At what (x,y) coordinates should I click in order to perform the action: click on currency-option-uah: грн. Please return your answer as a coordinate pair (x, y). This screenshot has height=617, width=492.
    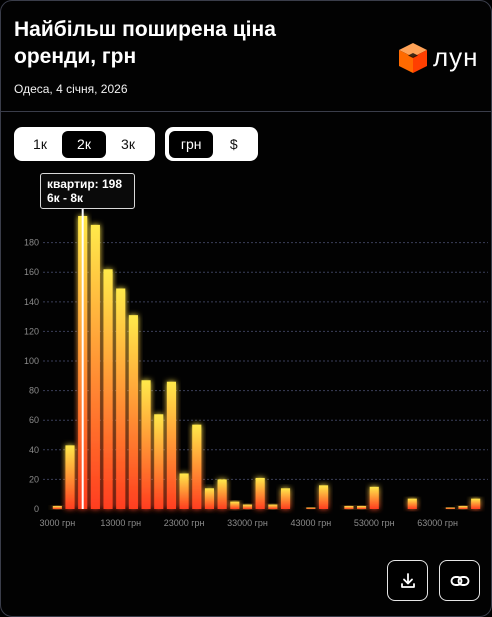
    Looking at the image, I should click on (191, 144).